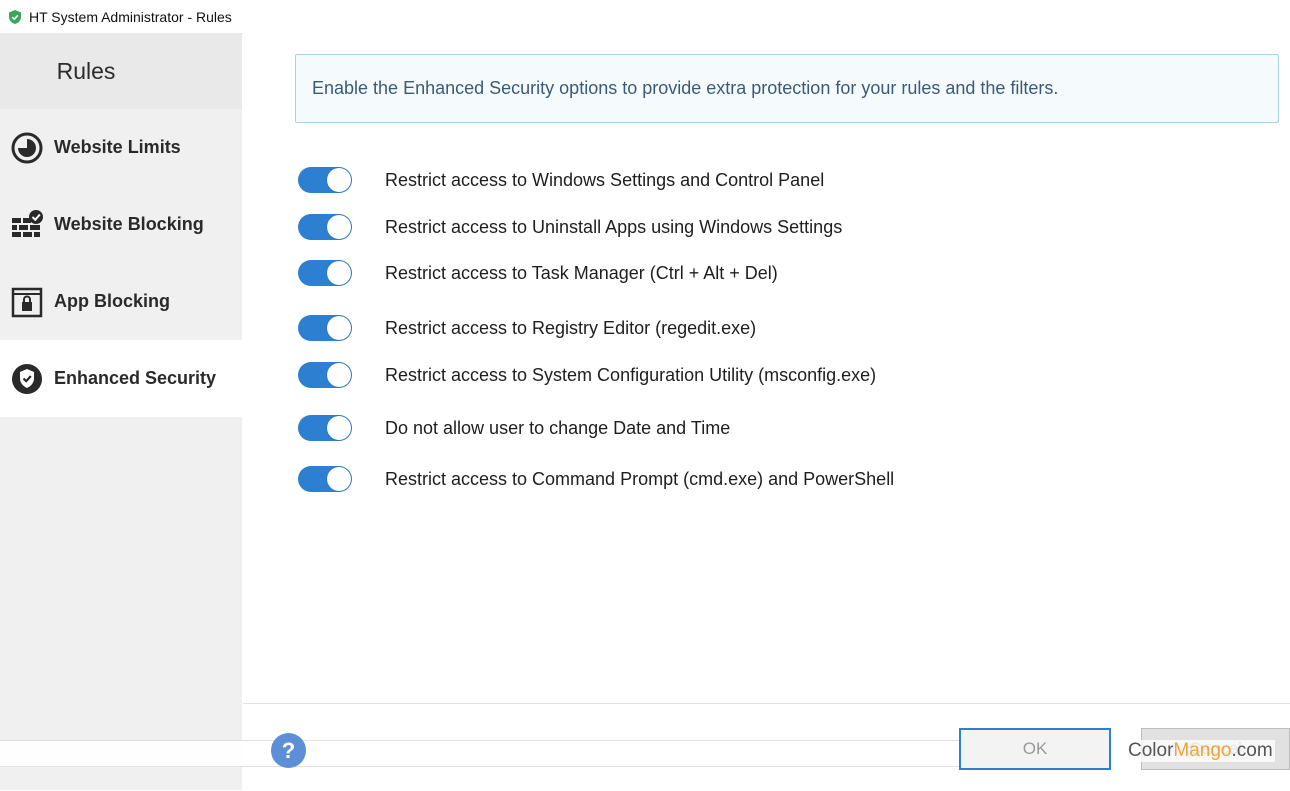 This screenshot has width=1290, height=791. I want to click on sidebar-item-website-blocking: Website Blocking, so click(121, 224).